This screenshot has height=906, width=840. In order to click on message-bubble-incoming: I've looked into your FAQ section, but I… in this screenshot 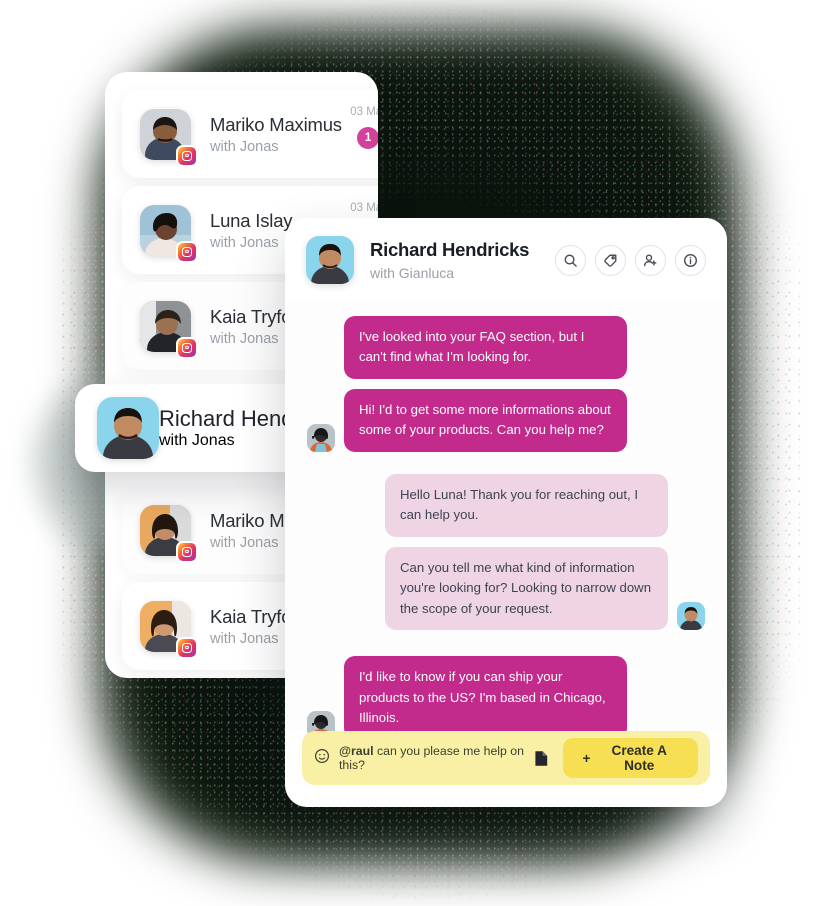, I will do `click(485, 347)`.